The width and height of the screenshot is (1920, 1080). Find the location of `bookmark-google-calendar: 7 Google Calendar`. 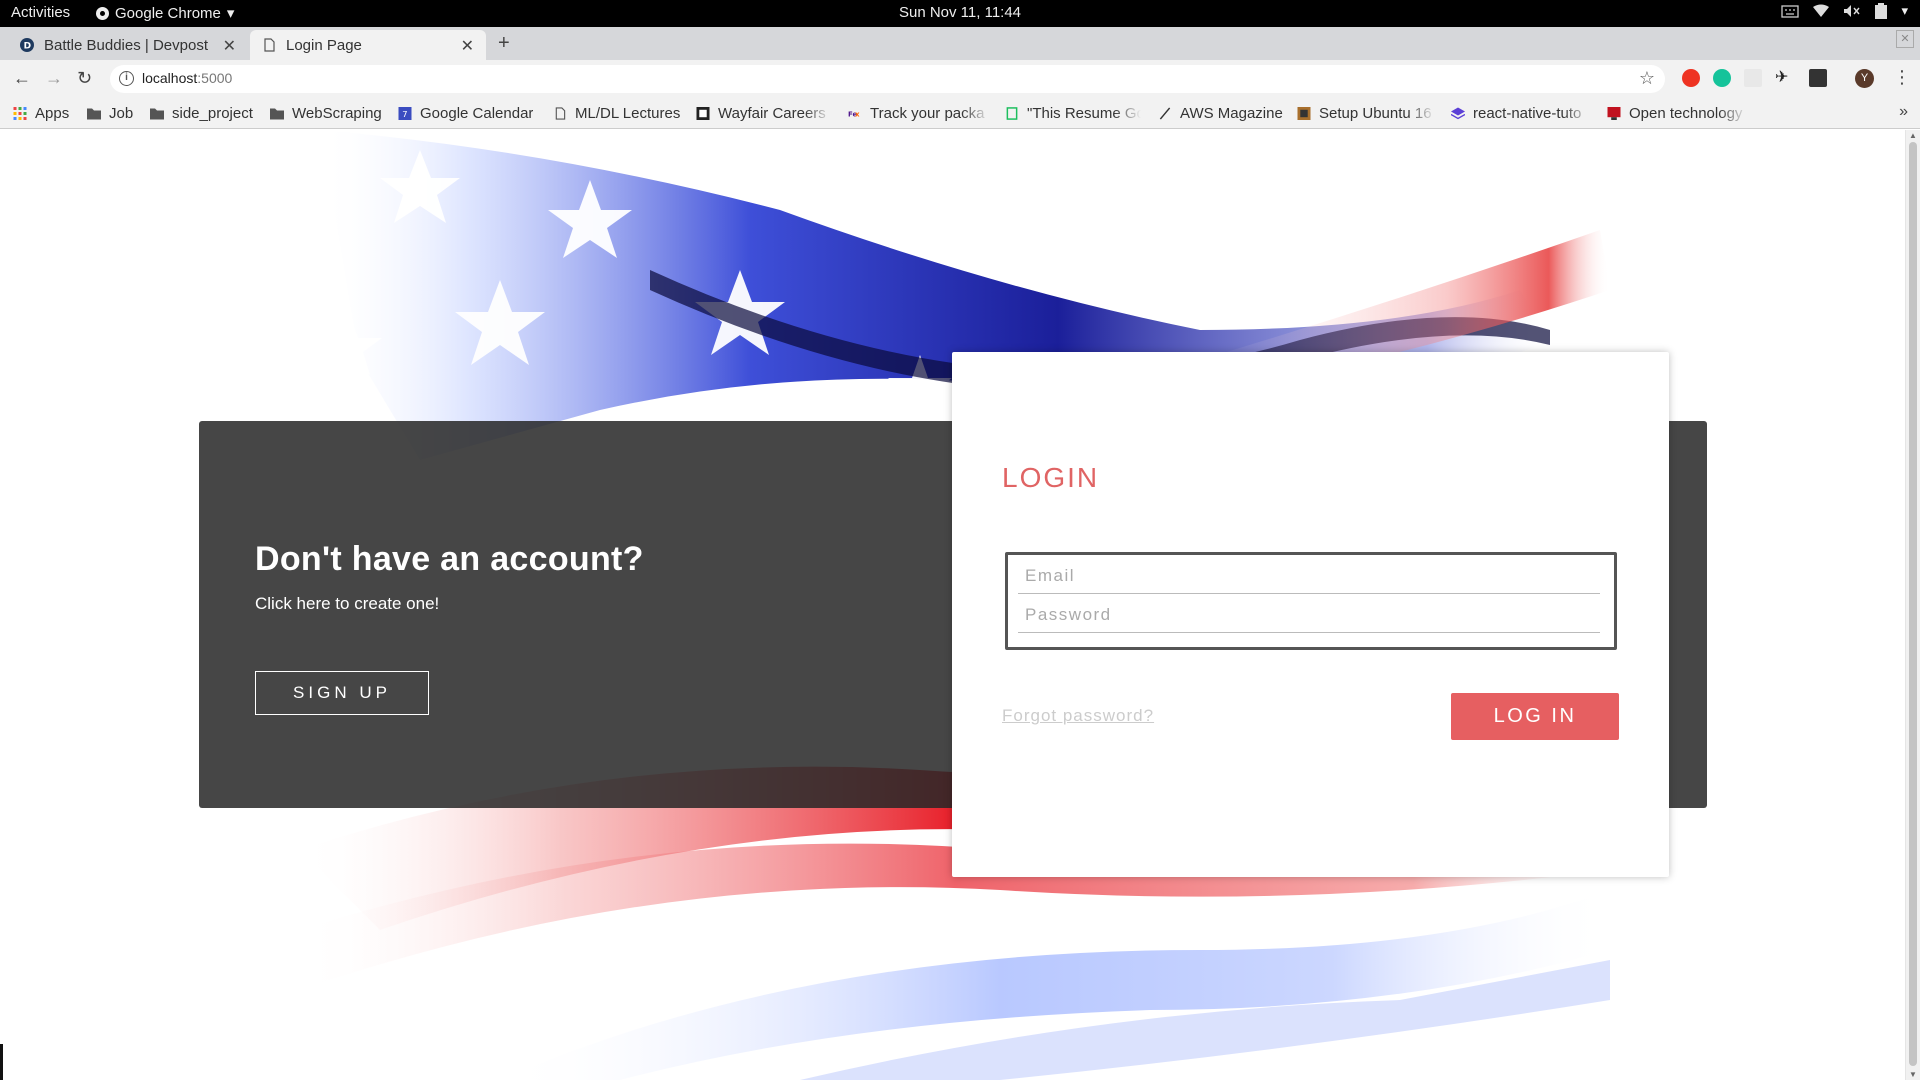

bookmark-google-calendar: 7 Google Calendar is located at coordinates (465, 113).